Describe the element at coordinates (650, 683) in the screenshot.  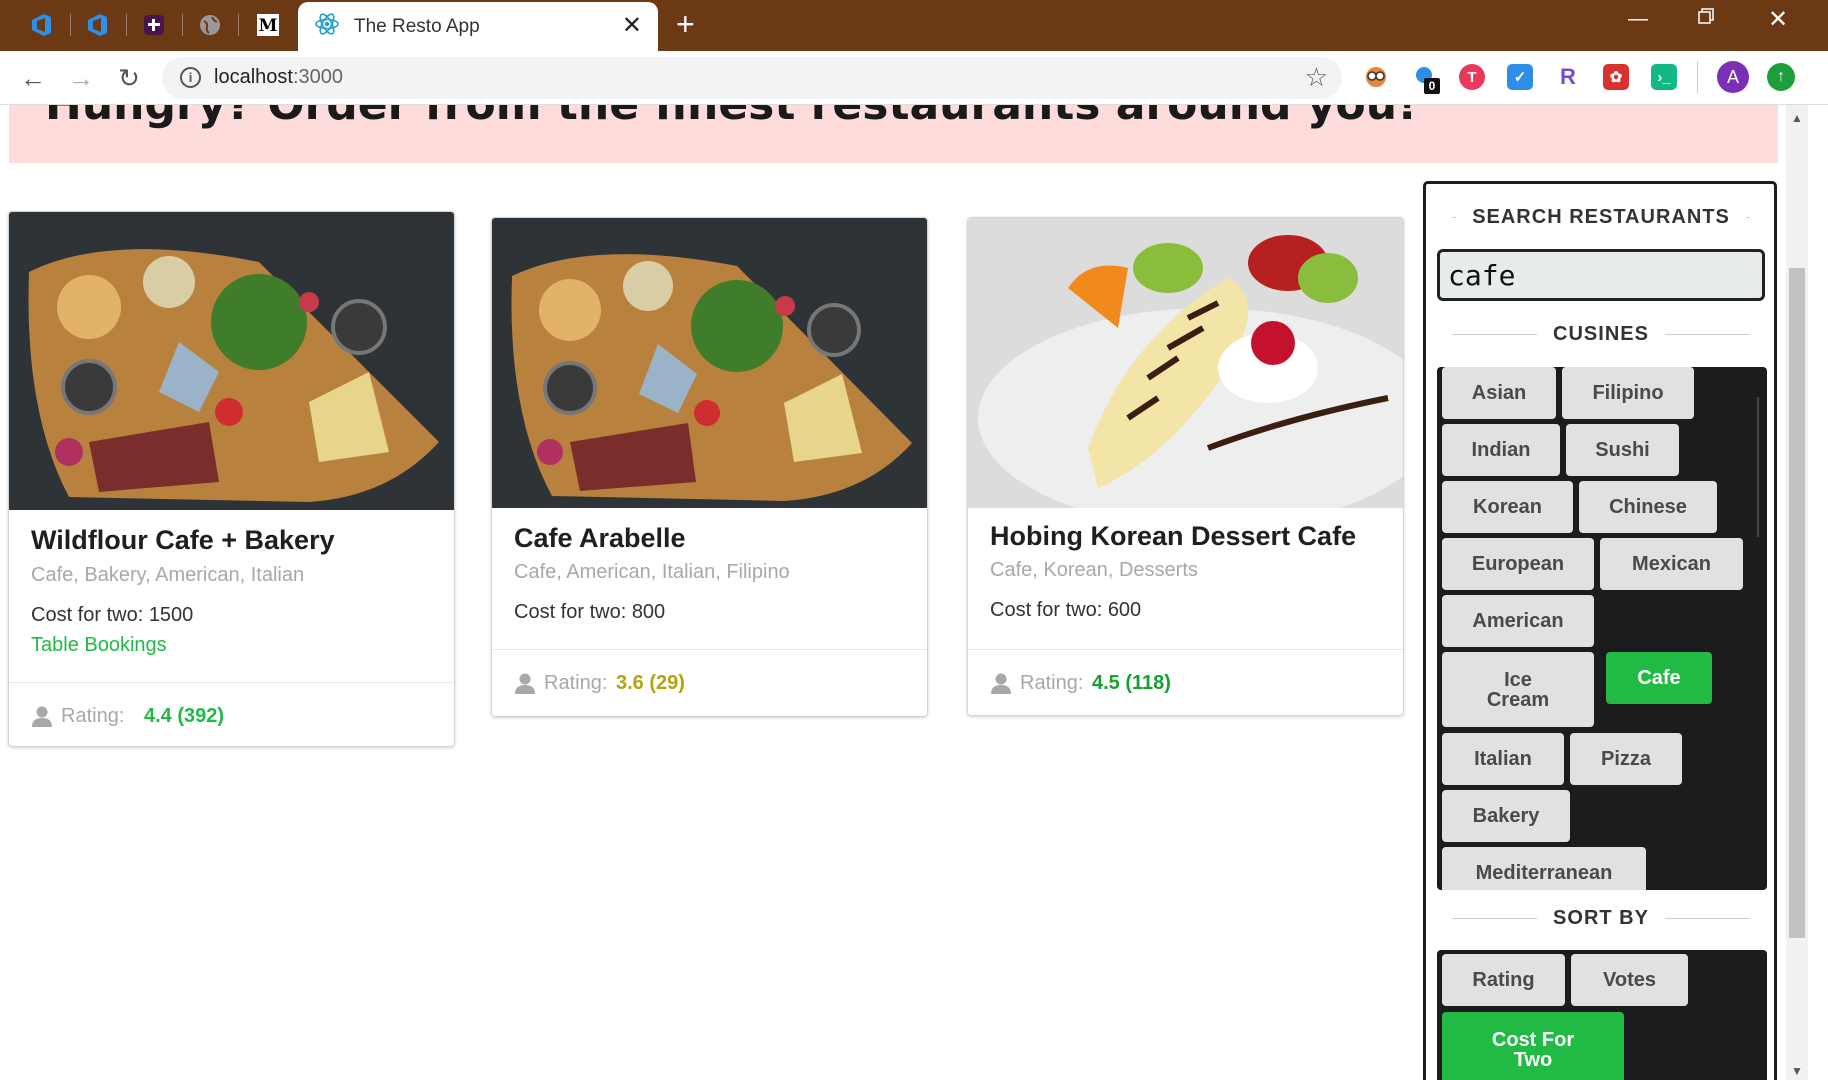
I see `rating-value: 3.6 (29)` at that location.